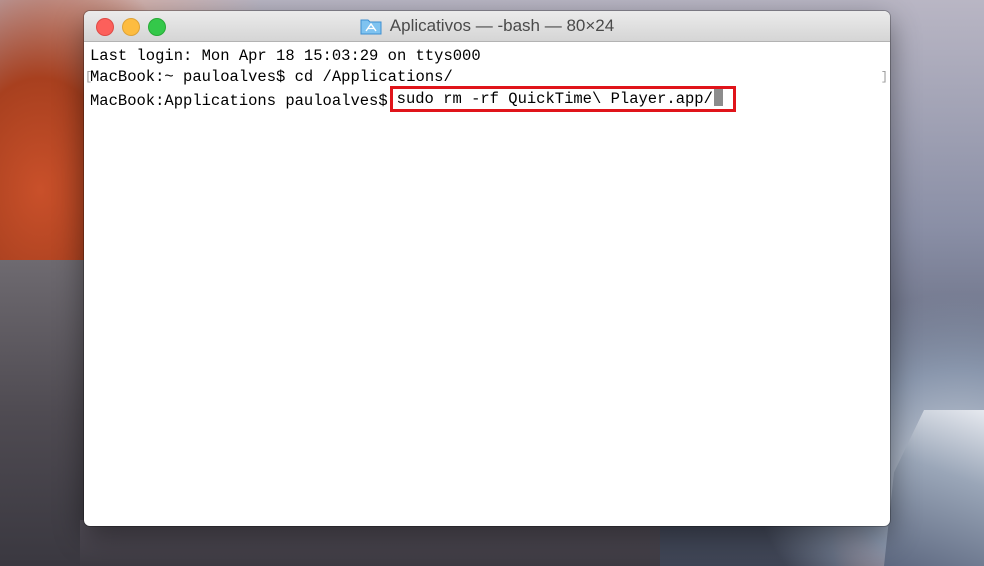 Image resolution: width=984 pixels, height=566 pixels. Describe the element at coordinates (239, 101) in the screenshot. I see `shell-prompt: MacBook:Applications pauloalves$` at that location.